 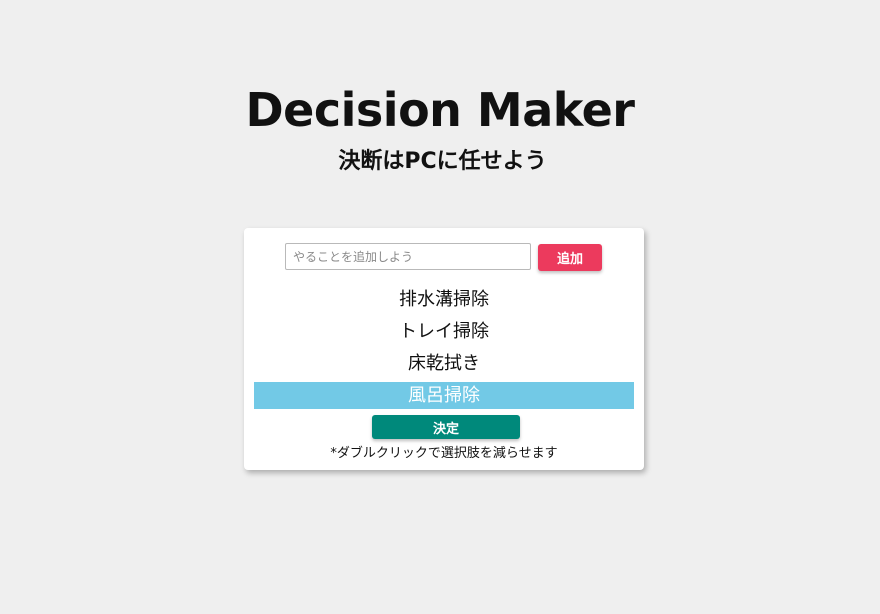 I want to click on choice-item: トレイ掃除, so click(x=444, y=331).